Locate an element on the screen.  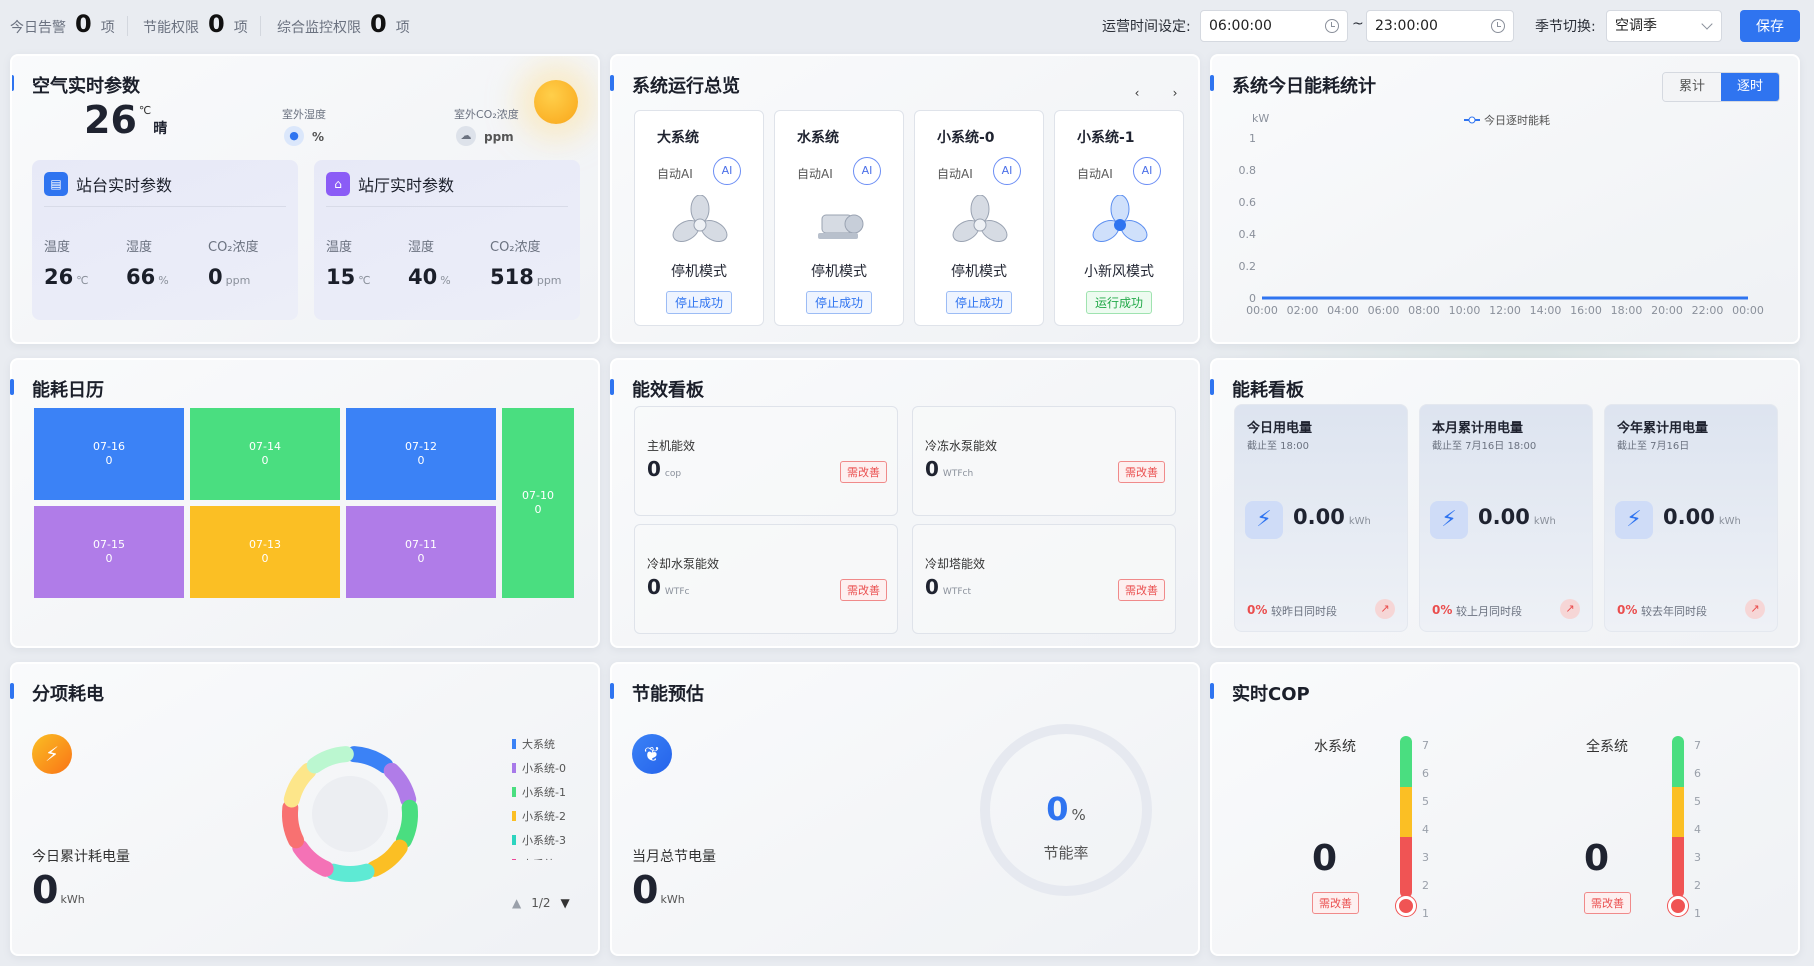
calendar-cell: 07-11 0 is located at coordinates (421, 552).